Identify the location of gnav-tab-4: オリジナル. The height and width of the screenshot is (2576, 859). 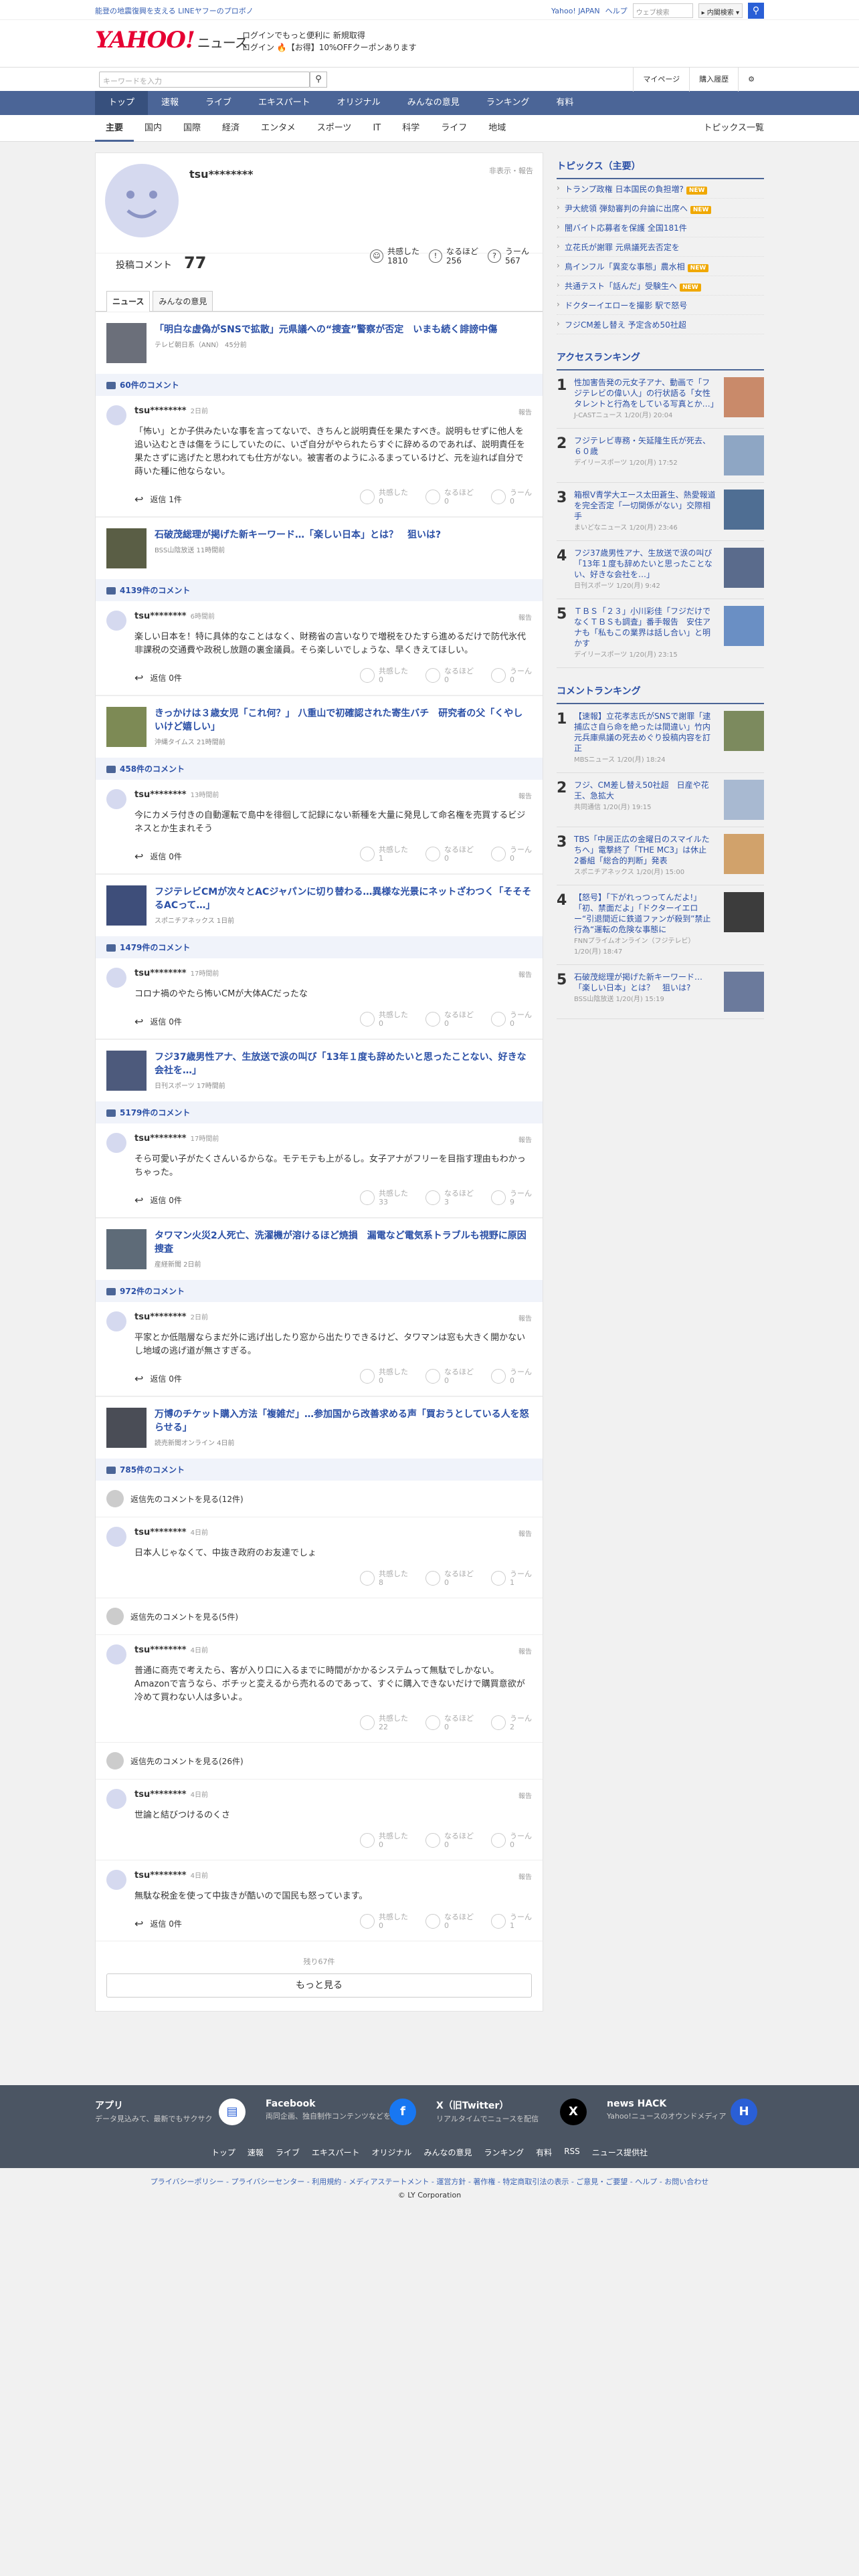
(359, 103).